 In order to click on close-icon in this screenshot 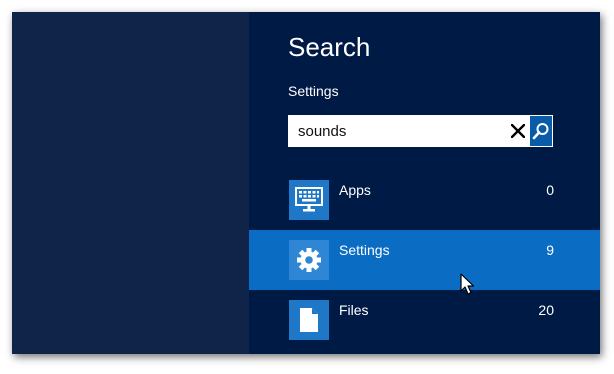, I will do `click(518, 131)`.